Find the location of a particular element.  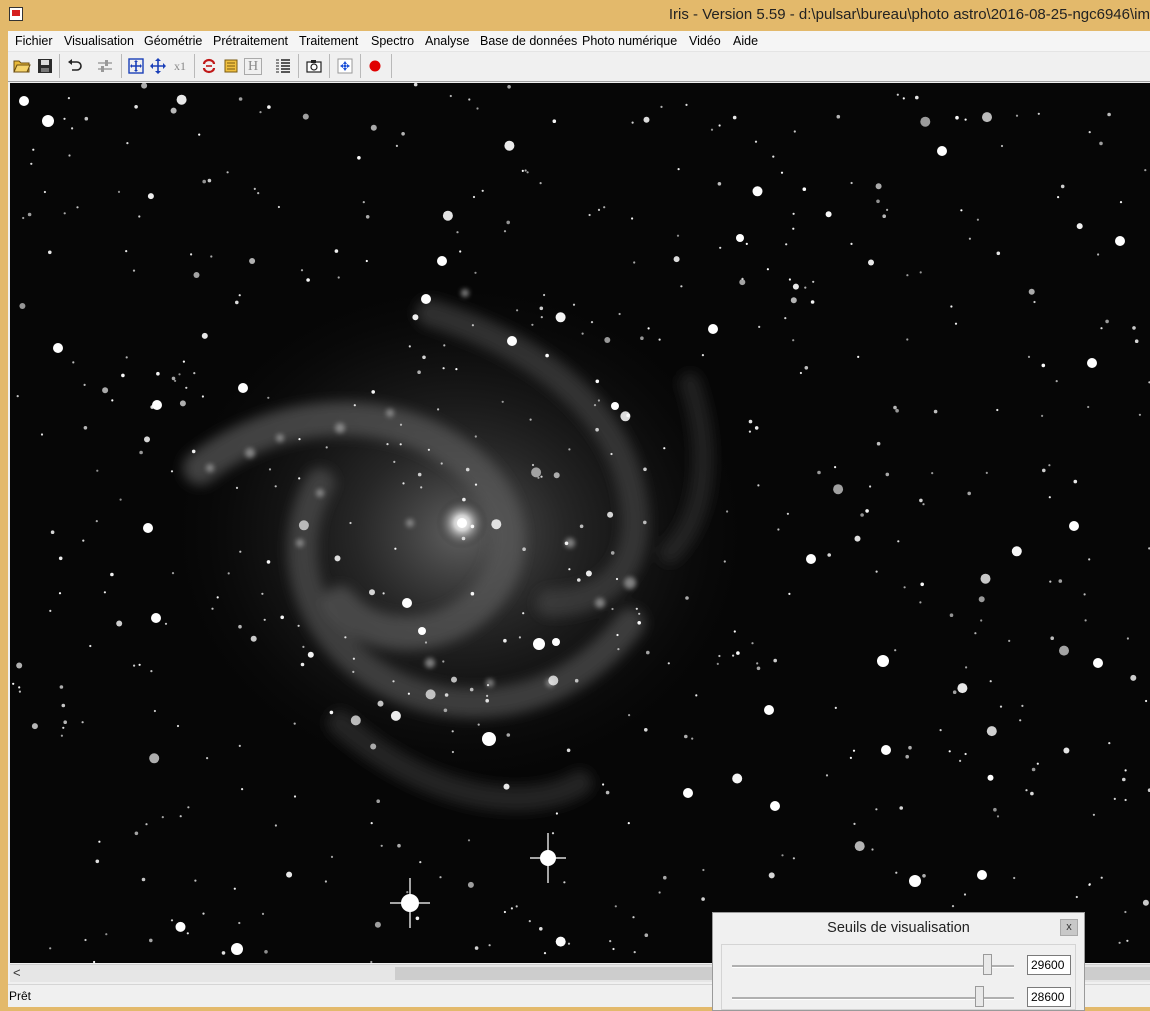

palette-icon is located at coordinates (231, 66).